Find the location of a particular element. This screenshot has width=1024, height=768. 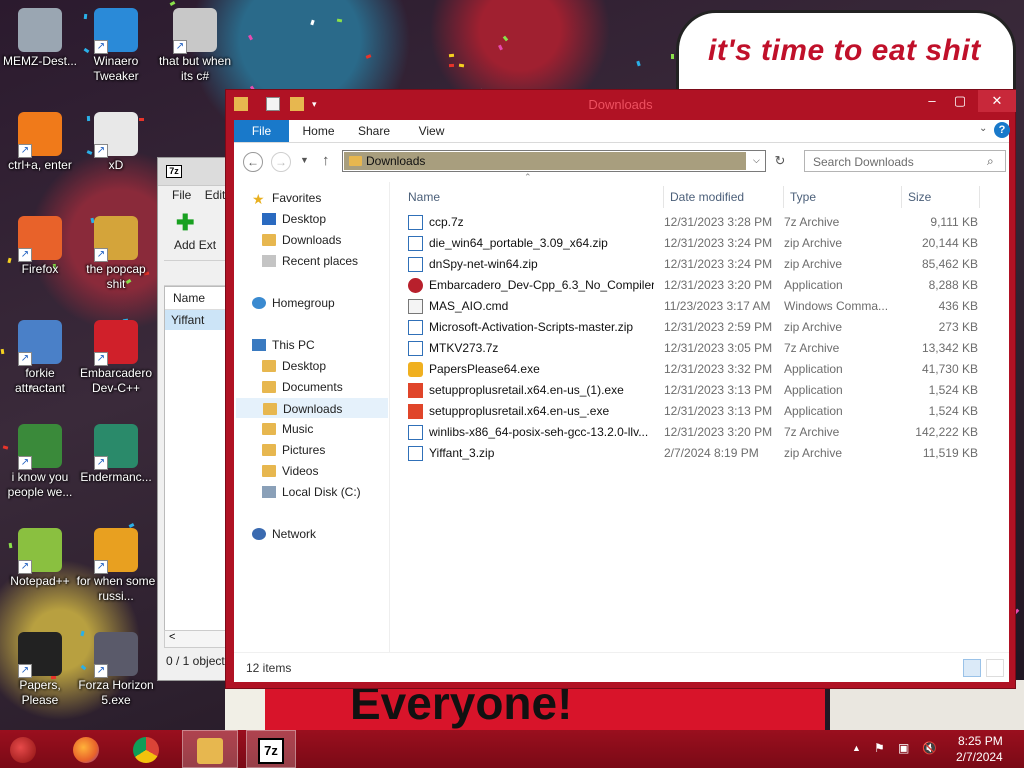

start-button is located at coordinates (23, 750).